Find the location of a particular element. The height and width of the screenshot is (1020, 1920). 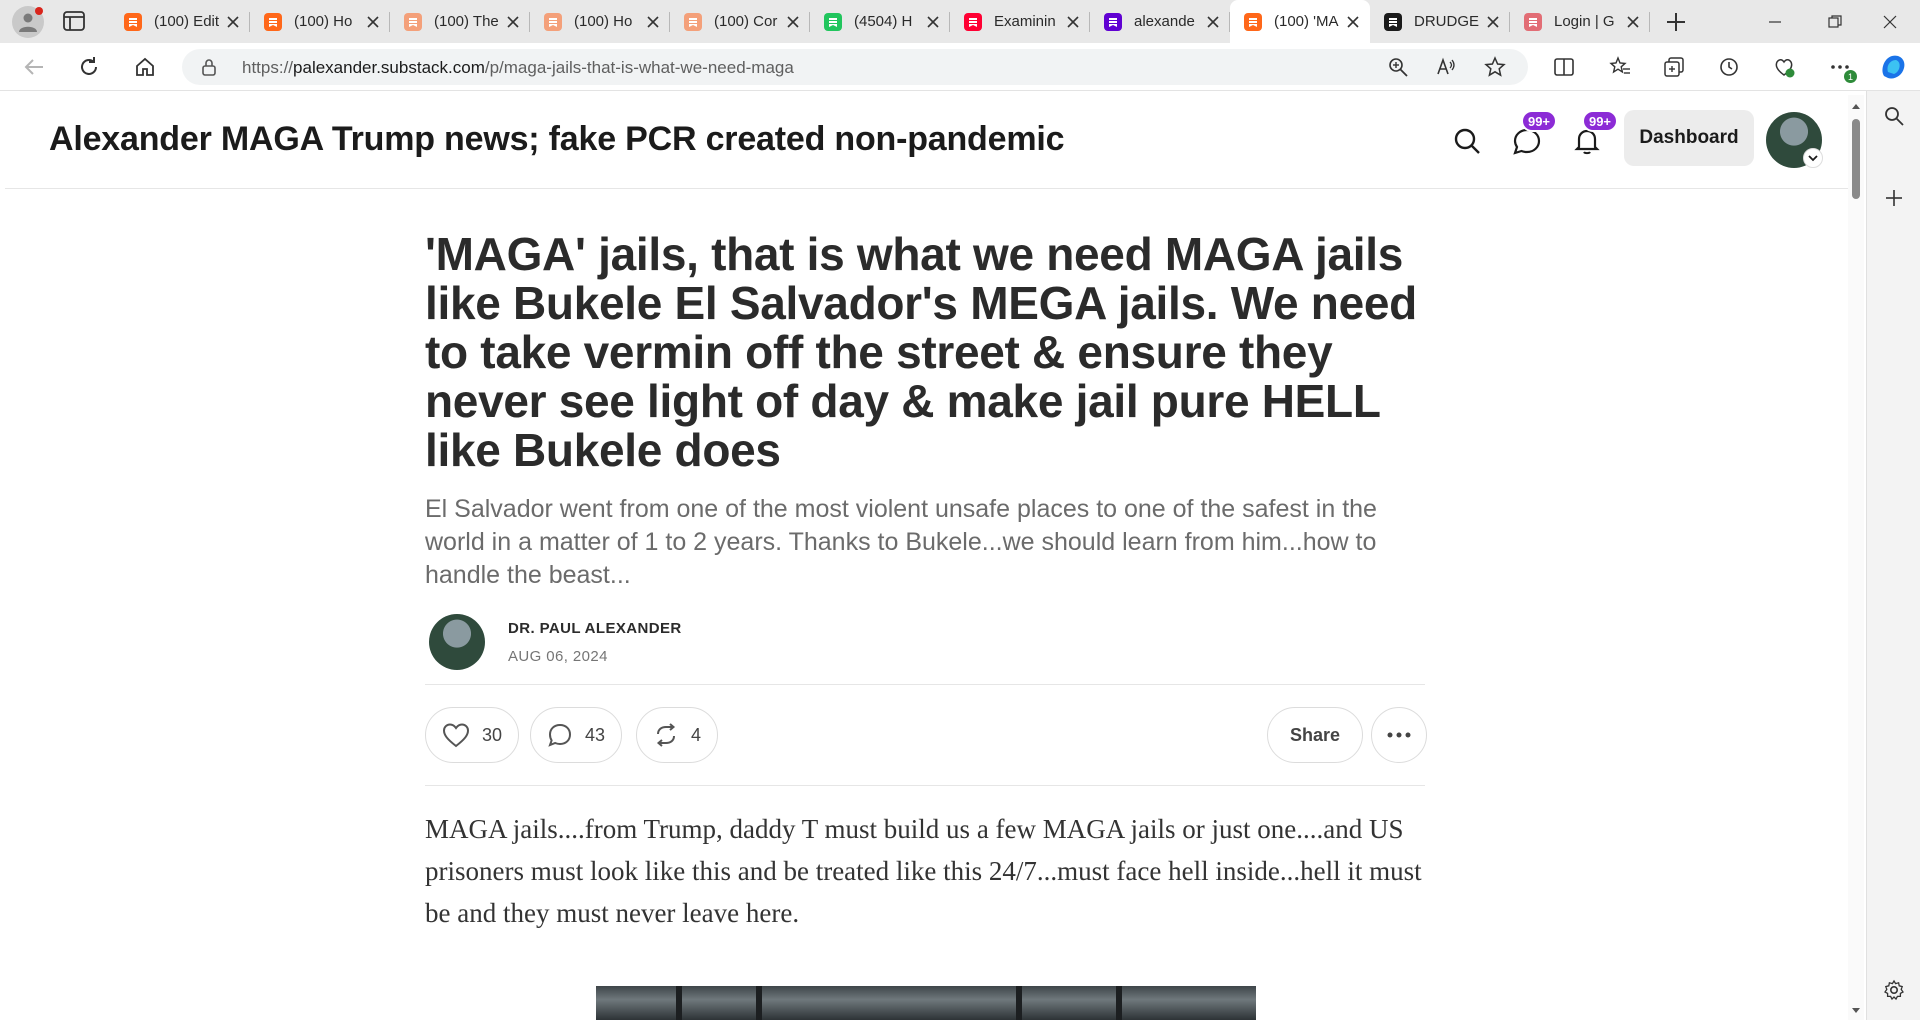

tab-title: (4504) H is located at coordinates (883, 21).